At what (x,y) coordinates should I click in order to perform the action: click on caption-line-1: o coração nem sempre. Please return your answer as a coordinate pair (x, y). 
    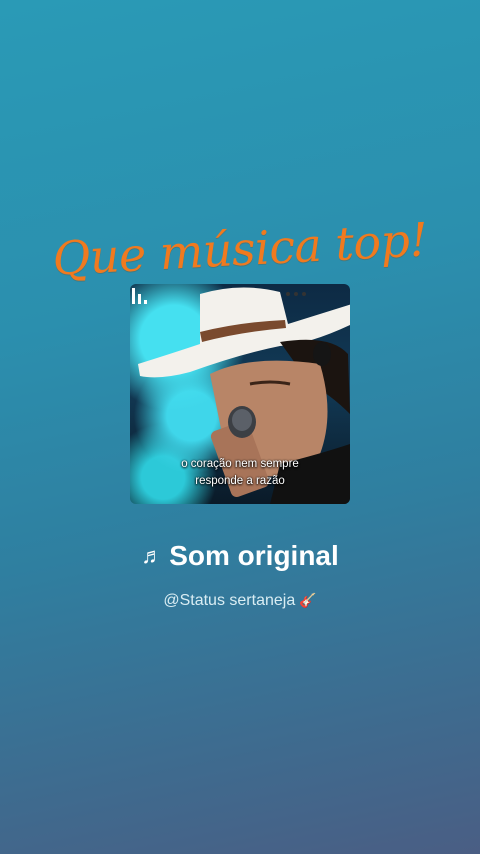
    Looking at the image, I should click on (240, 464).